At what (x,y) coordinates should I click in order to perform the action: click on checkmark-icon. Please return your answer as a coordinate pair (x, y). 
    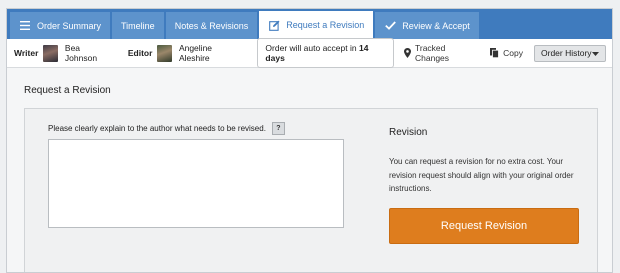
    Looking at the image, I should click on (390, 26).